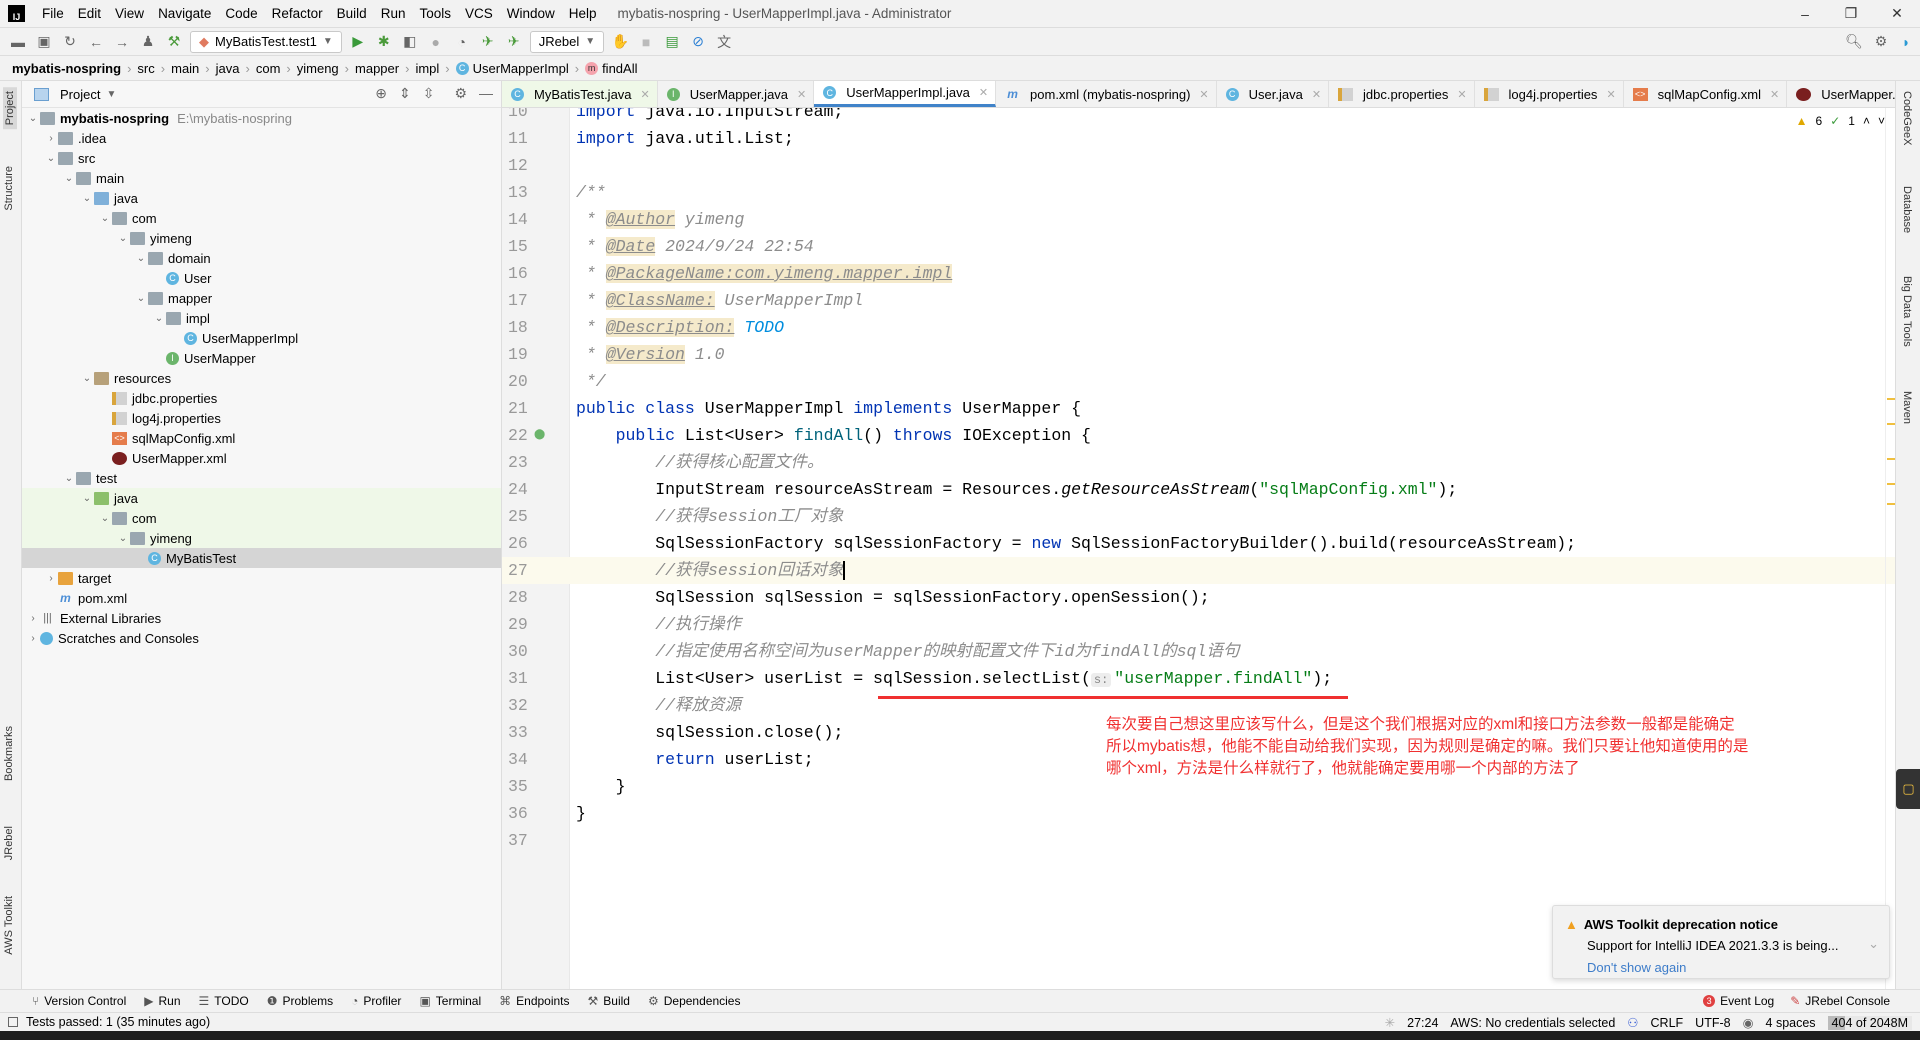 This screenshot has width=1920, height=1040. What do you see at coordinates (460, 93) in the screenshot?
I see `gear-icon: ⚙` at bounding box center [460, 93].